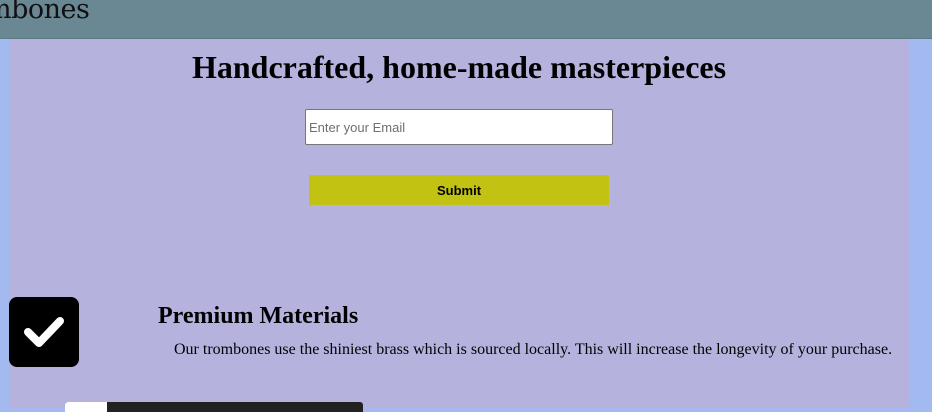 The width and height of the screenshot is (932, 412). I want to click on next-feature-icon, so click(214, 407).